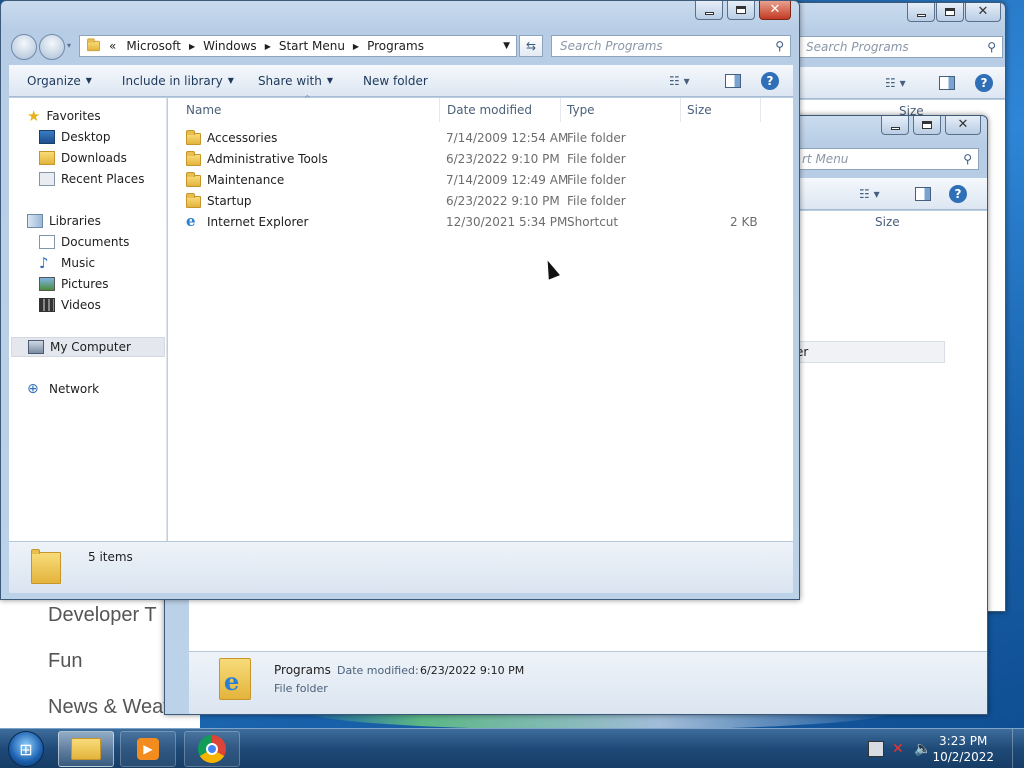  What do you see at coordinates (86, 137) in the screenshot?
I see `nav-label: Desktop` at bounding box center [86, 137].